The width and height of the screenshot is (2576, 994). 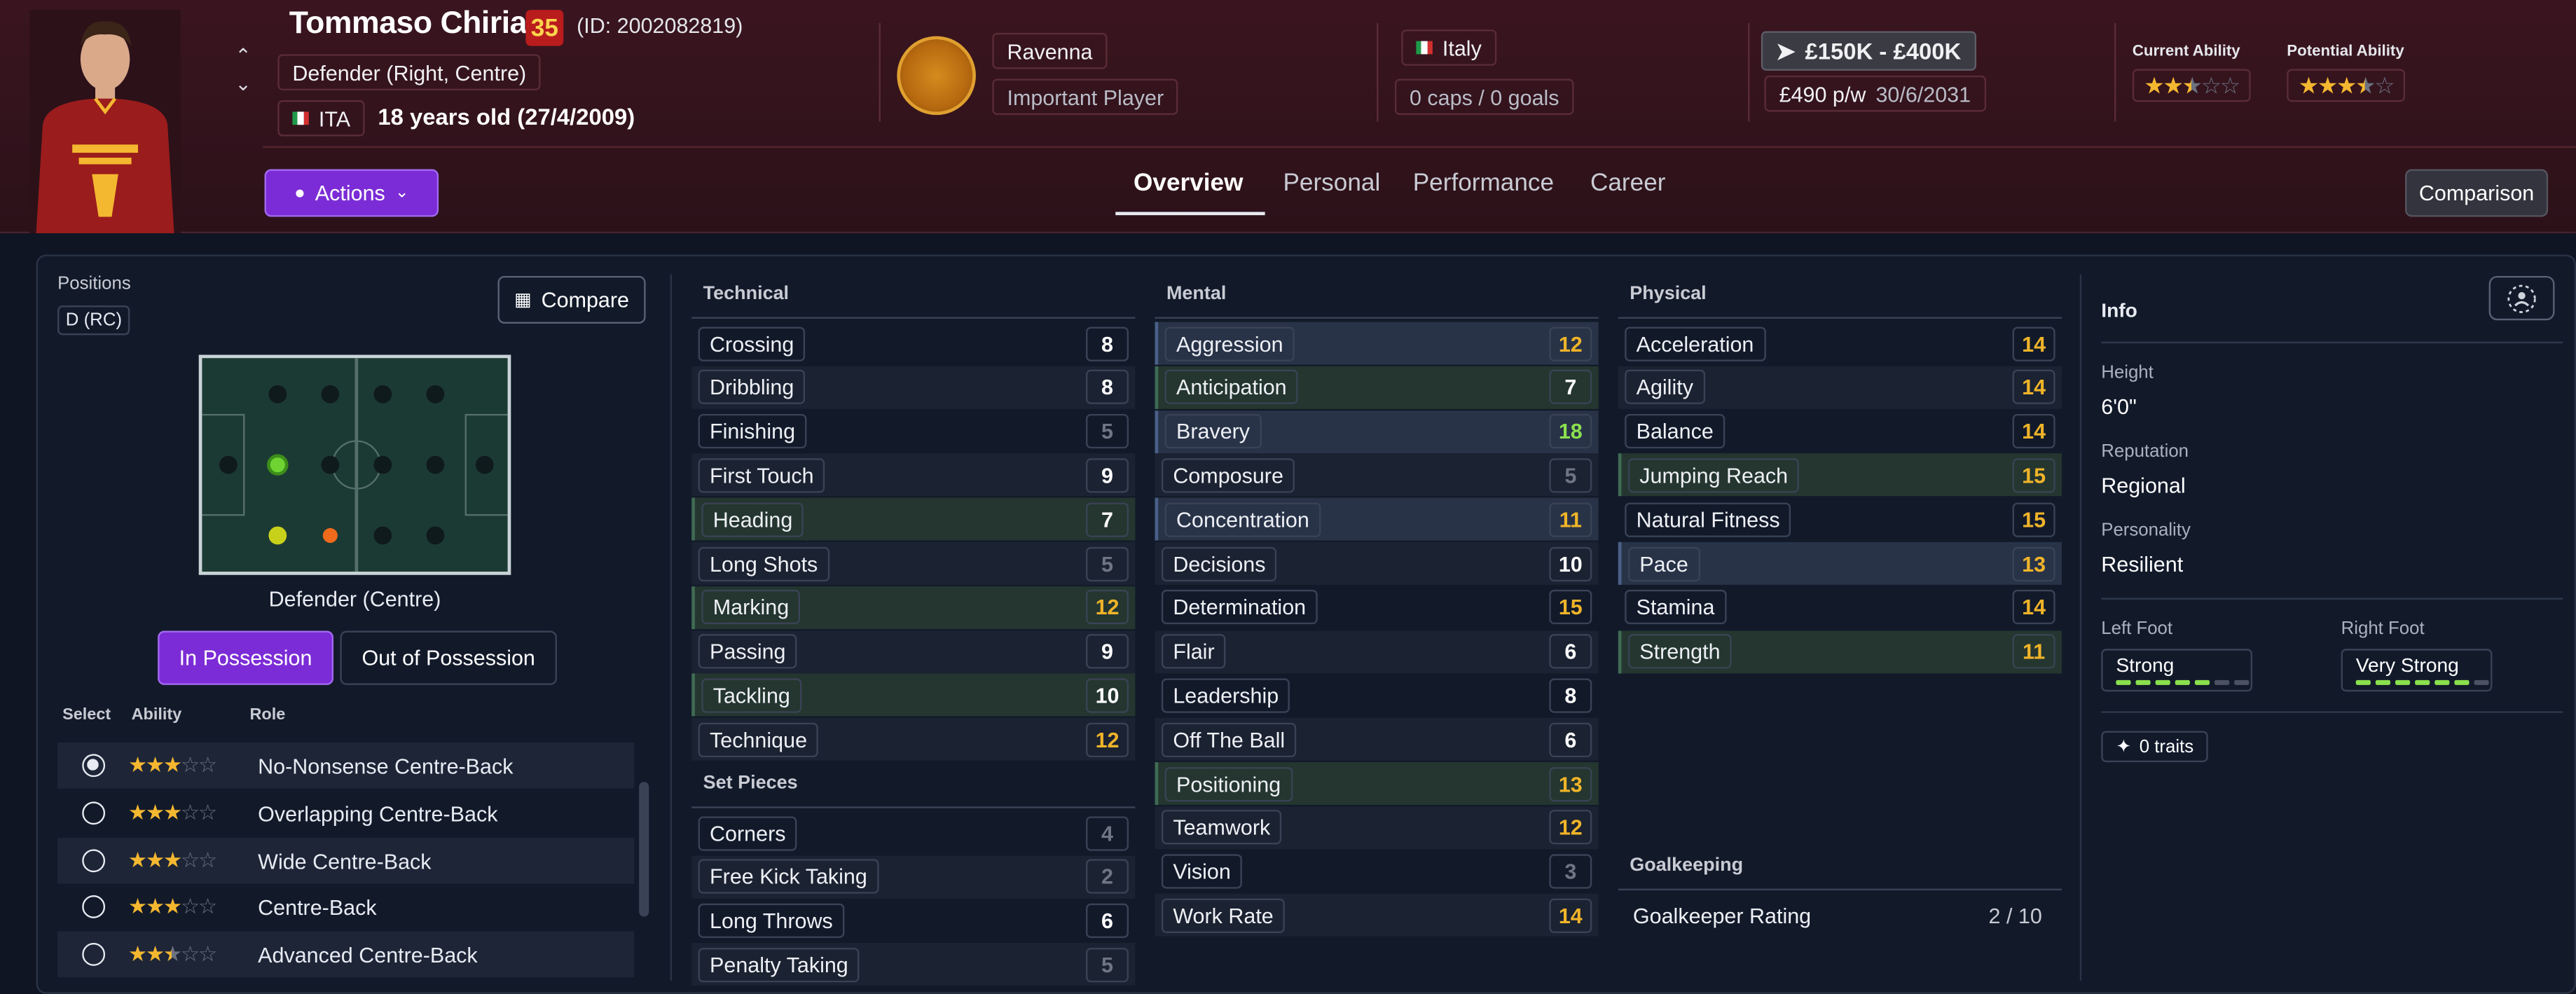 What do you see at coordinates (1331, 184) in the screenshot?
I see `tab-personal: Personal` at bounding box center [1331, 184].